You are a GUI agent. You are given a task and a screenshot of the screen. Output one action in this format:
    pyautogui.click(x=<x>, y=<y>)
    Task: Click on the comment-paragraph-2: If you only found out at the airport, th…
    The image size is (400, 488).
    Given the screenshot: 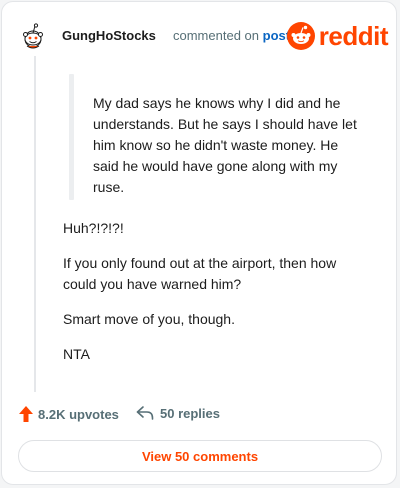 What is the action you would take?
    pyautogui.click(x=200, y=273)
    